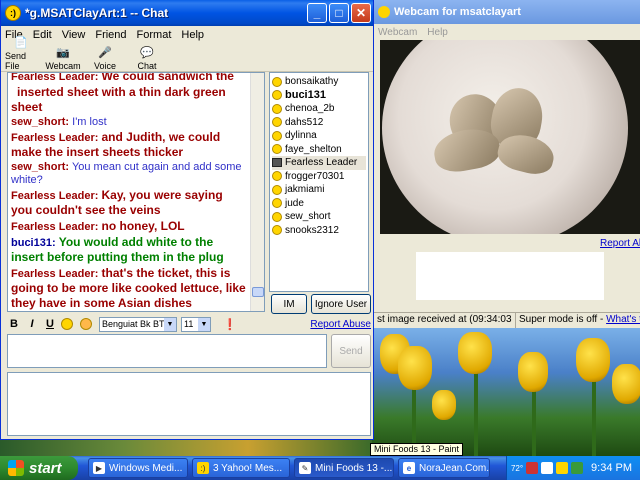 This screenshot has width=640, height=480. I want to click on user-list-item: Fearless Leader, so click(319, 163).